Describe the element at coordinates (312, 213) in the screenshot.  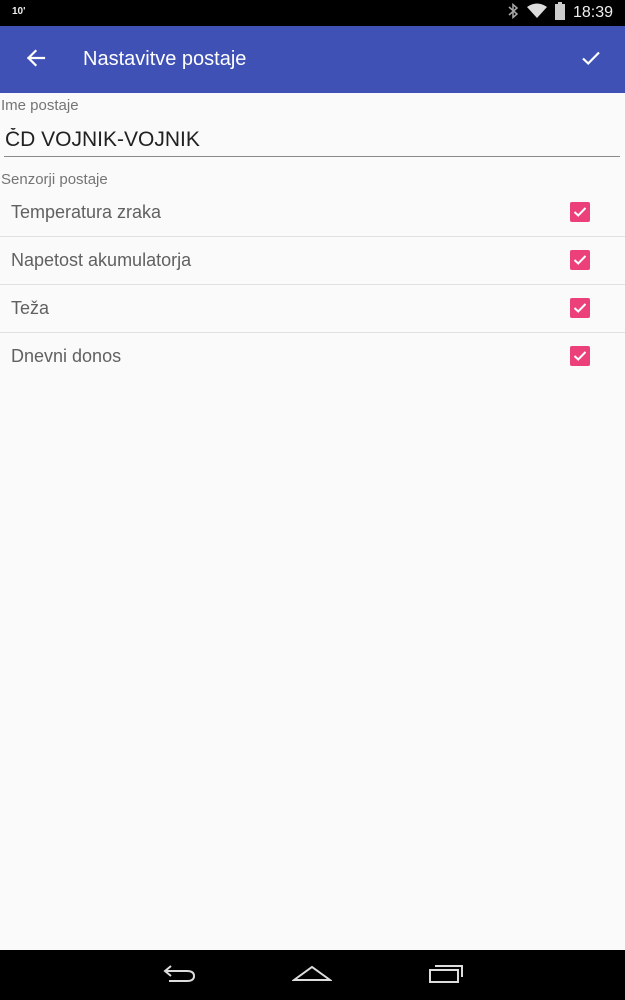
I see `sensor-row-temperatura-zraka: Temperatura zraka` at that location.